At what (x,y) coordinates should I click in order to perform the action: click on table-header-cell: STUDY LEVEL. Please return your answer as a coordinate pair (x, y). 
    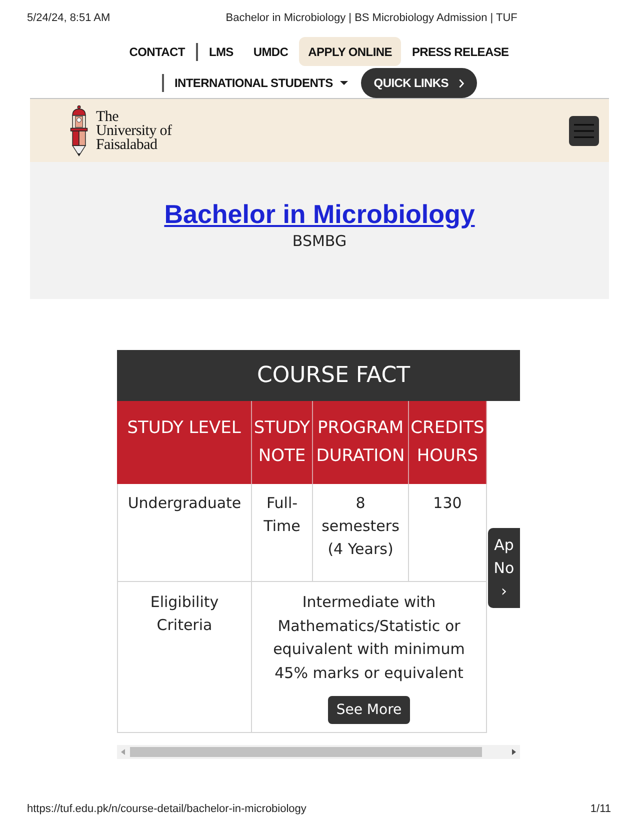
    Looking at the image, I should click on (184, 442).